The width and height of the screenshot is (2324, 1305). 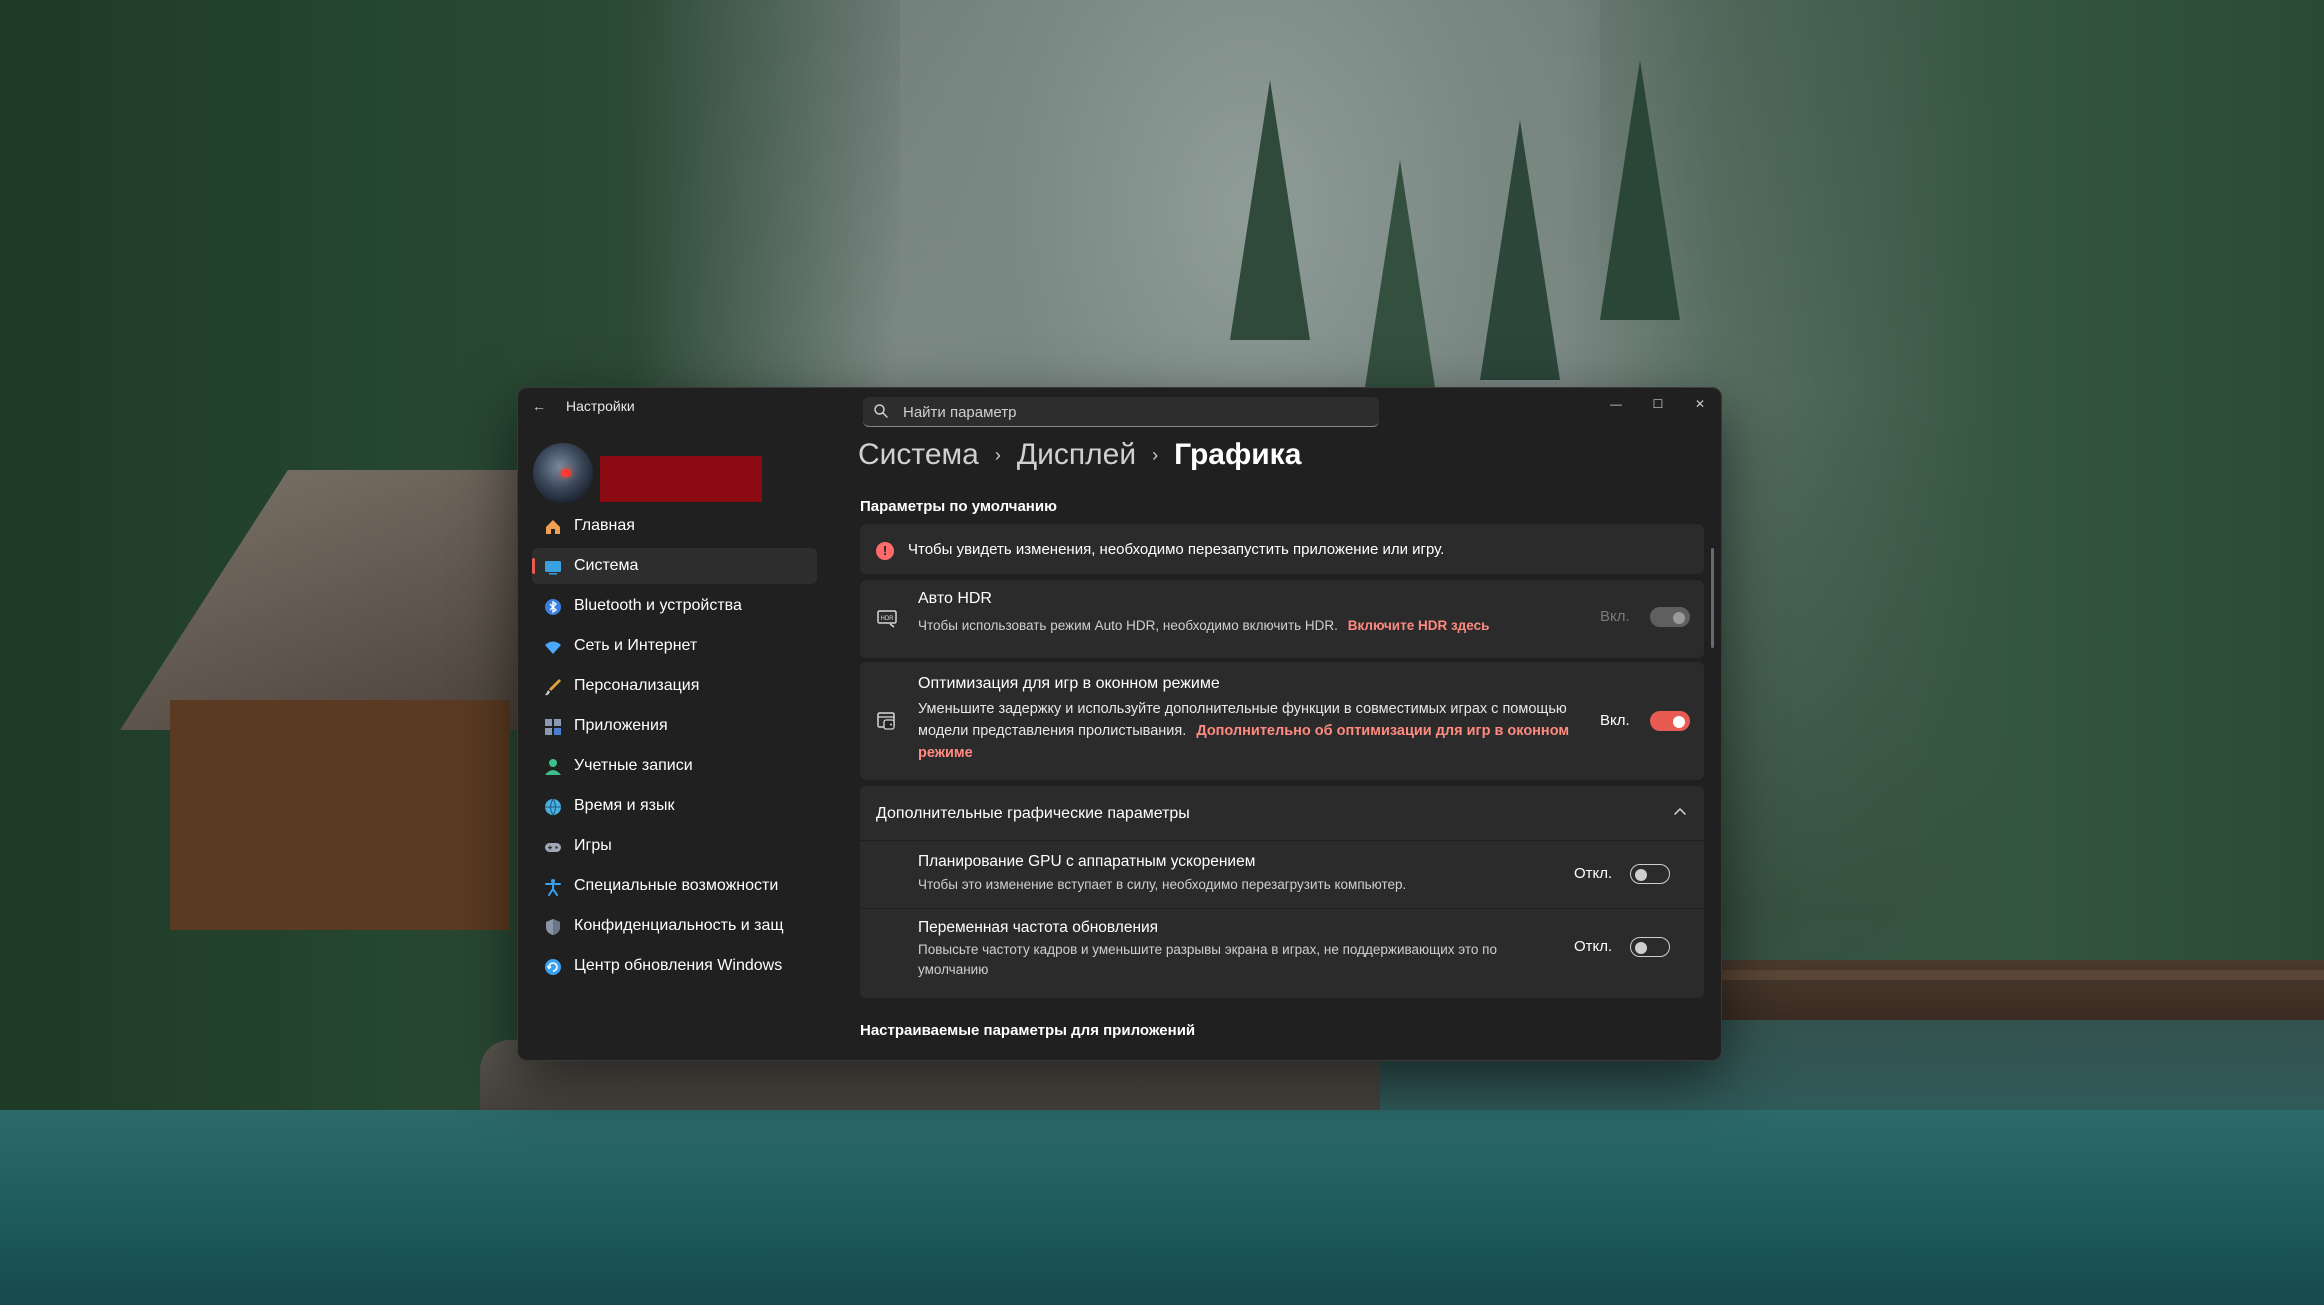 I want to click on setting-title: Авто HDR, so click(x=955, y=598).